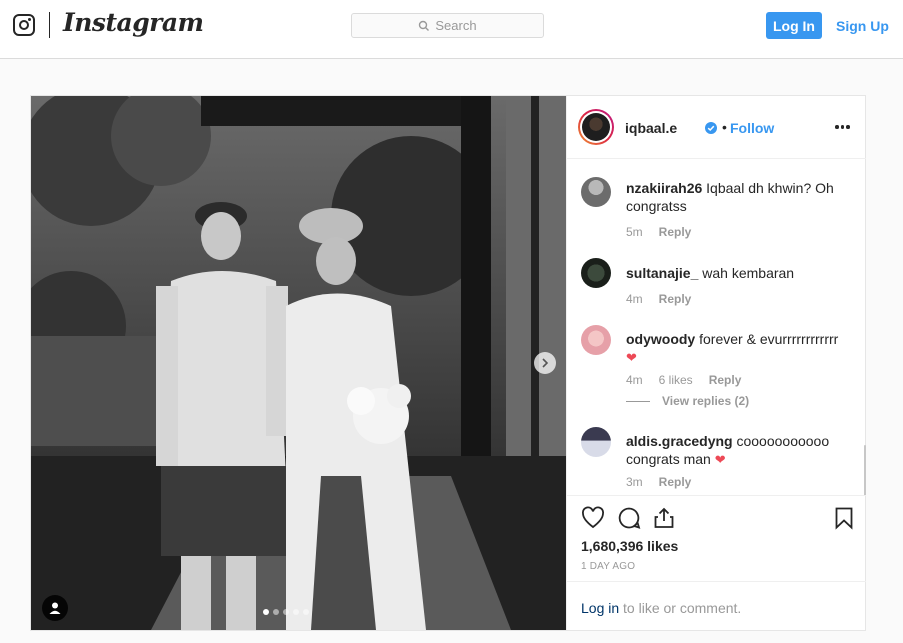  What do you see at coordinates (600, 608) in the screenshot?
I see `login-link: Log in` at bounding box center [600, 608].